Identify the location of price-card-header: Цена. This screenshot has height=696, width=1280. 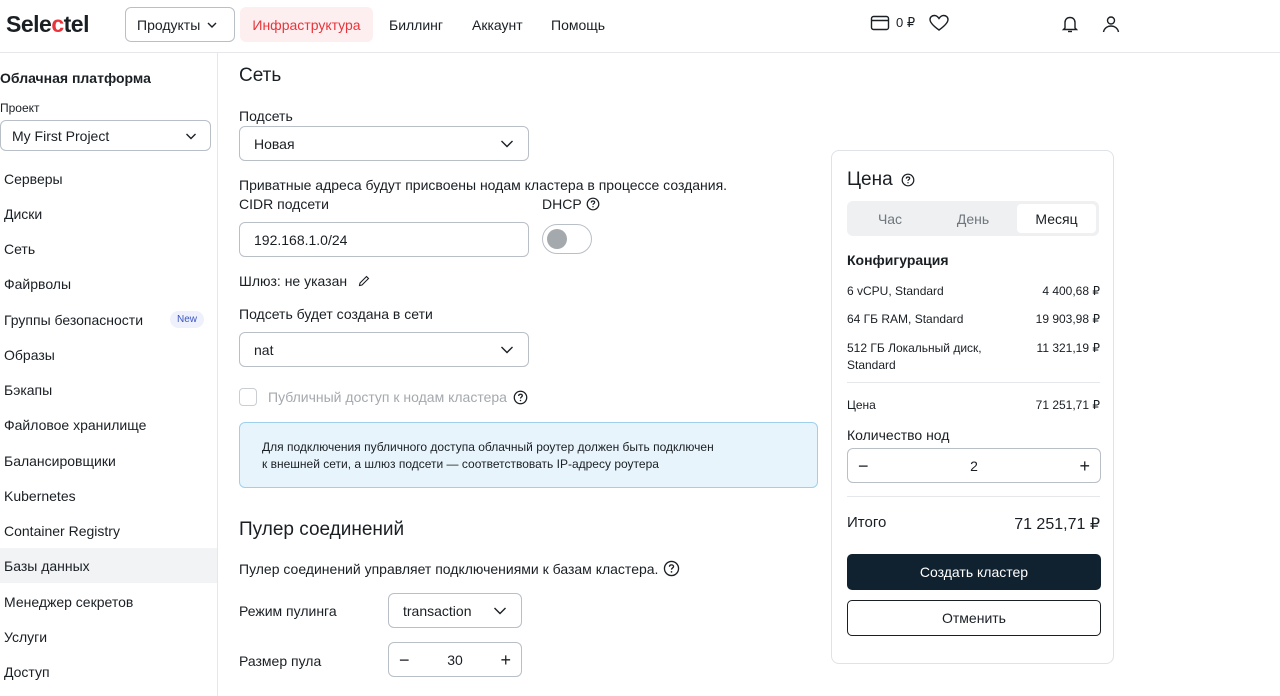
(881, 180).